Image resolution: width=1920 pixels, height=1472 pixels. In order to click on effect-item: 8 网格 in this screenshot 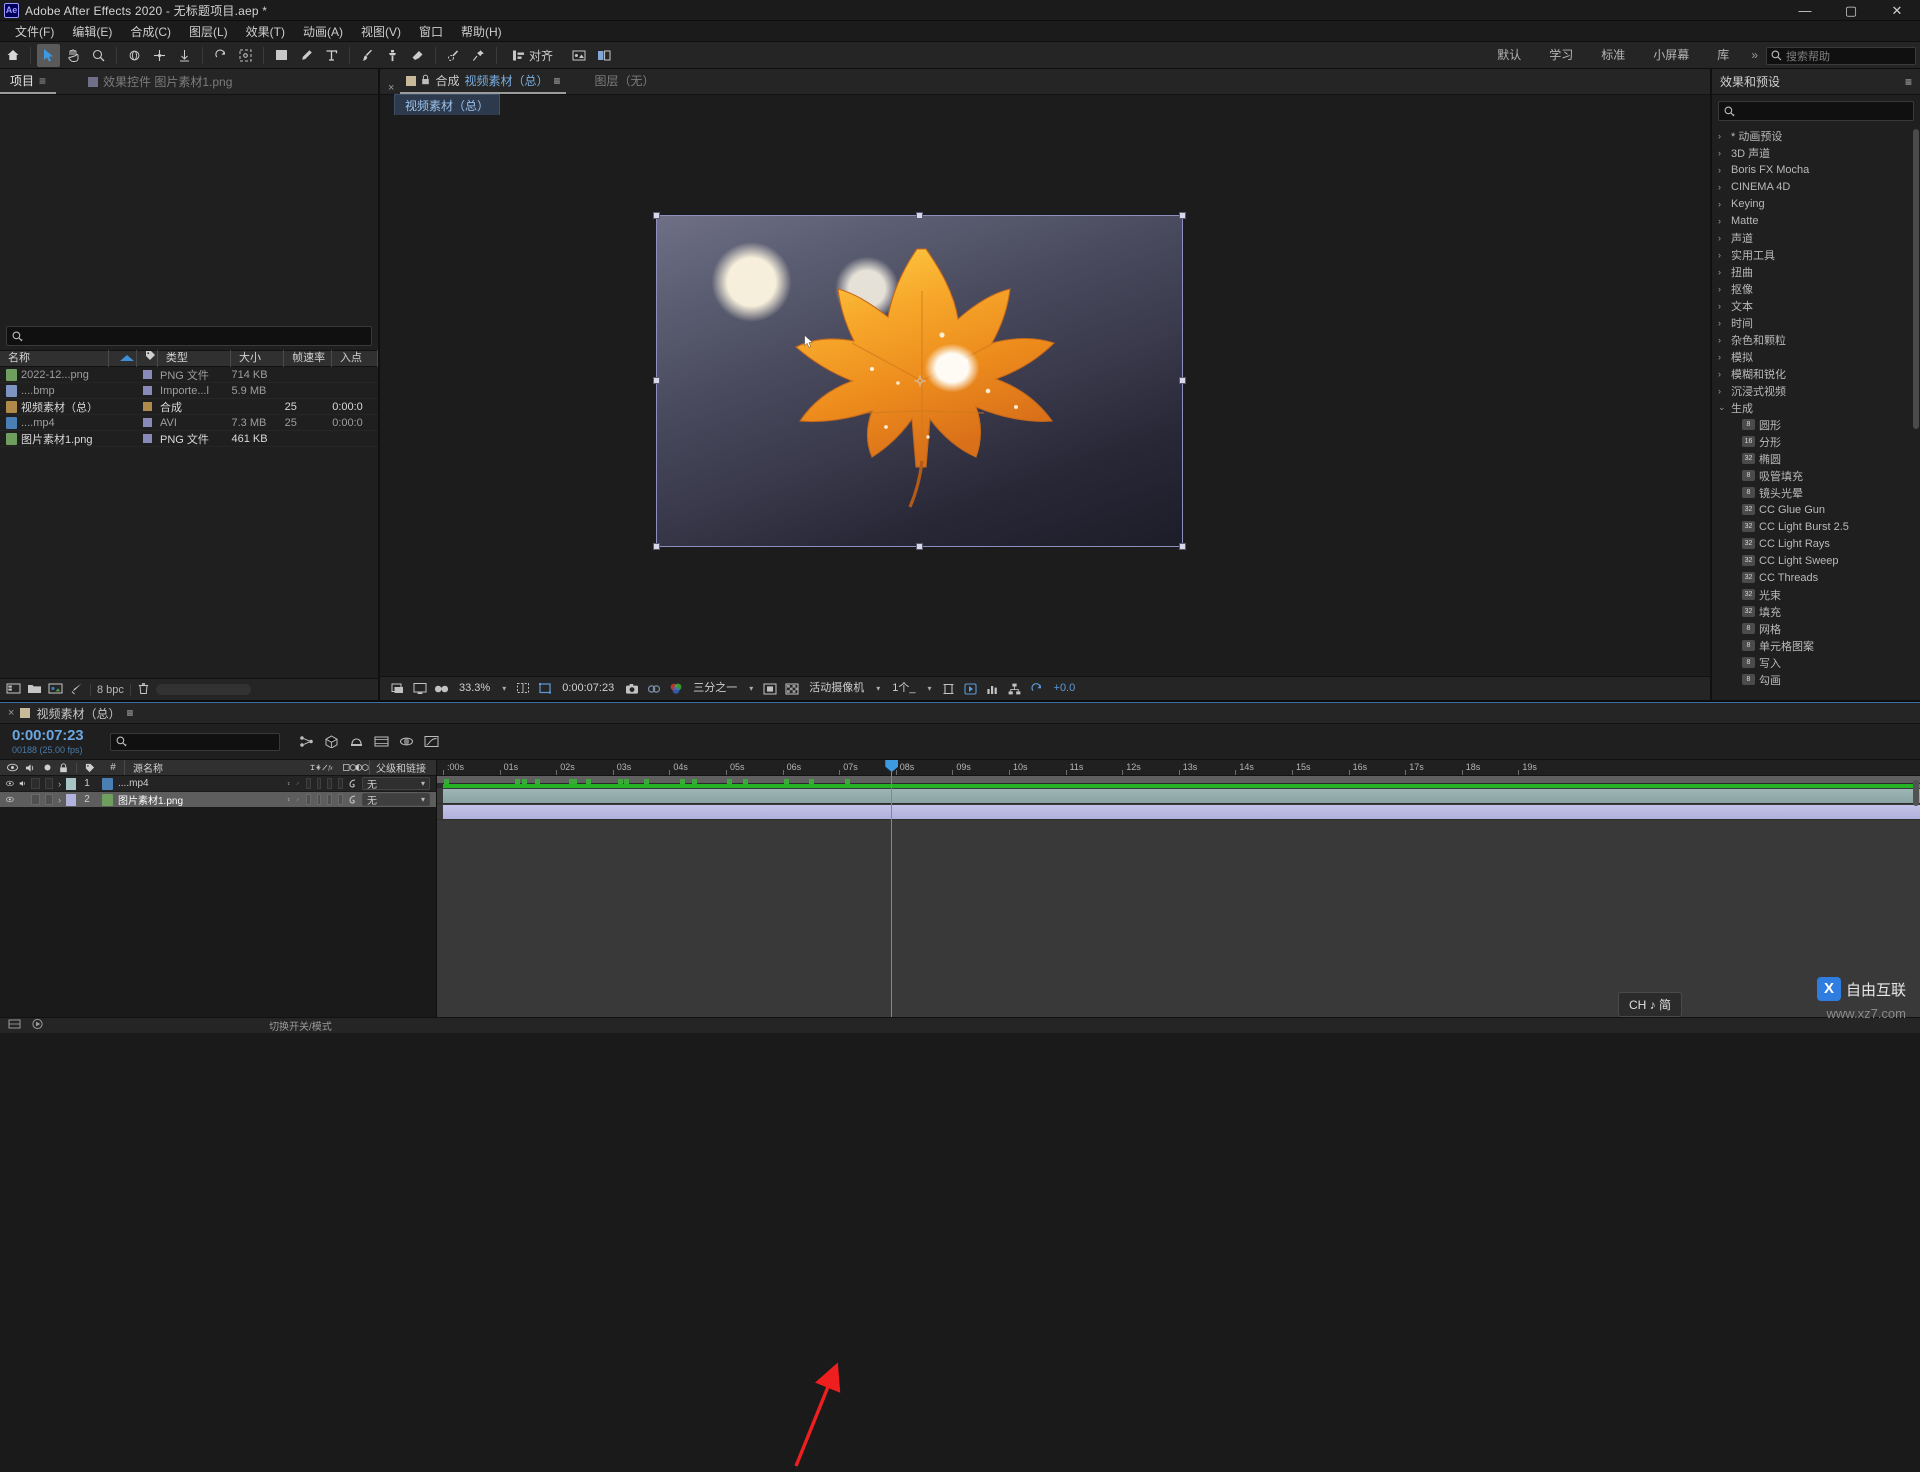, I will do `click(1816, 628)`.